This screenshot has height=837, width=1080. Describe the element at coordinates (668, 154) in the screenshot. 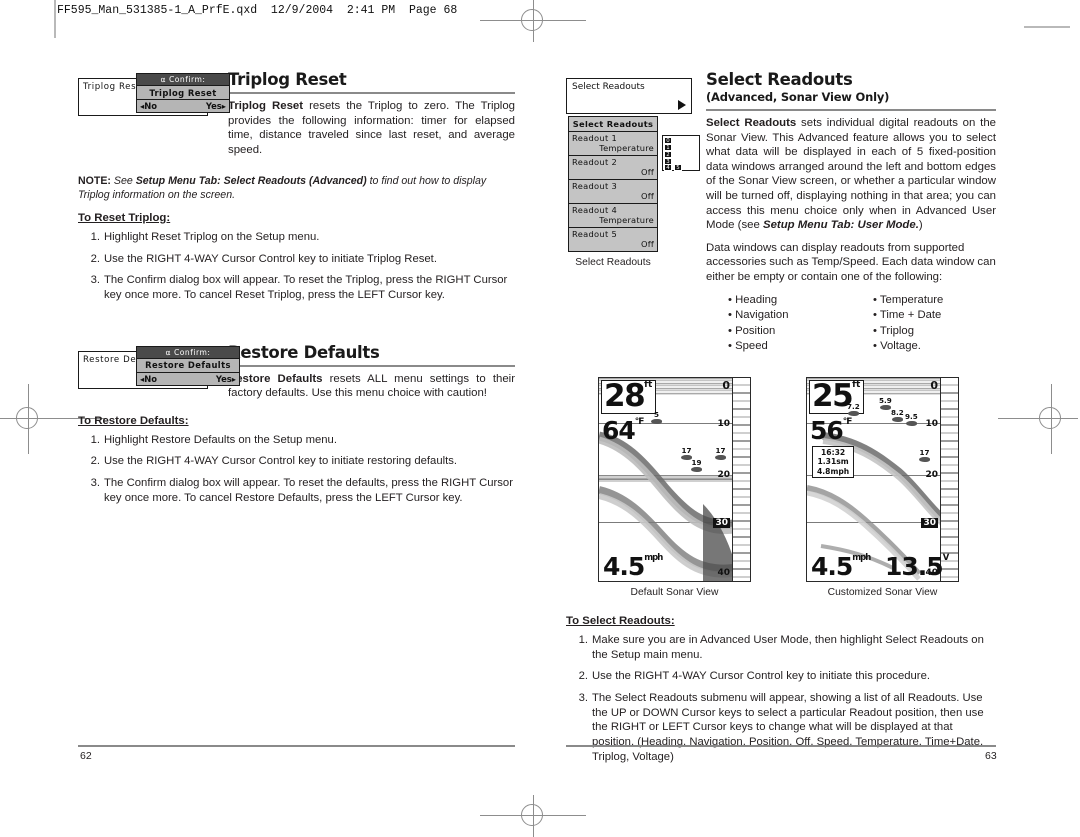

I see `position-cell-2: 2` at that location.